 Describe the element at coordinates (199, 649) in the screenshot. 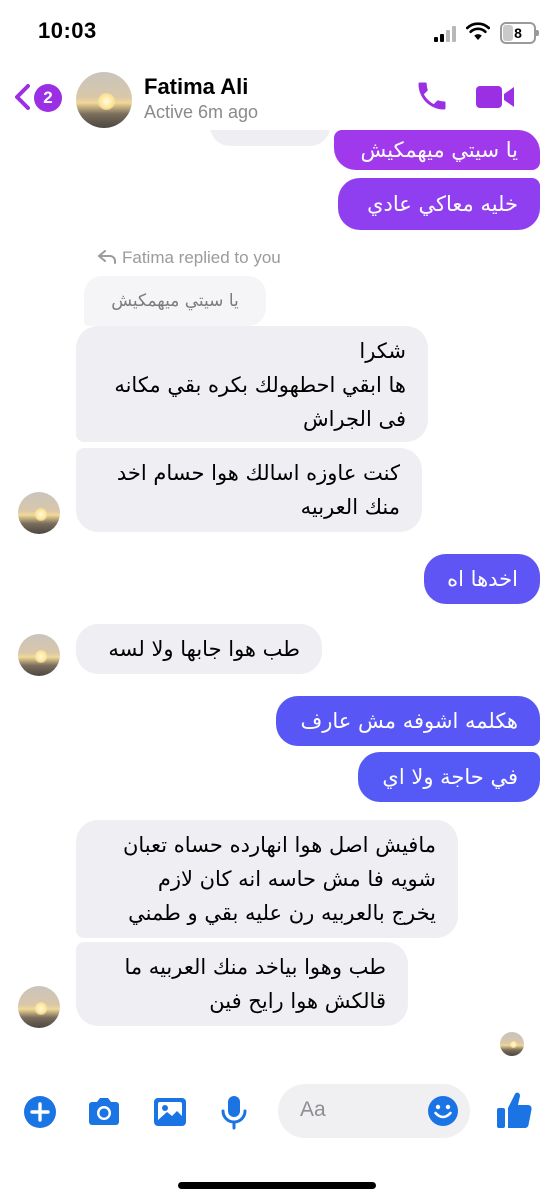

I see `incoming-message: طب هوا جابها ولا لسه` at that location.